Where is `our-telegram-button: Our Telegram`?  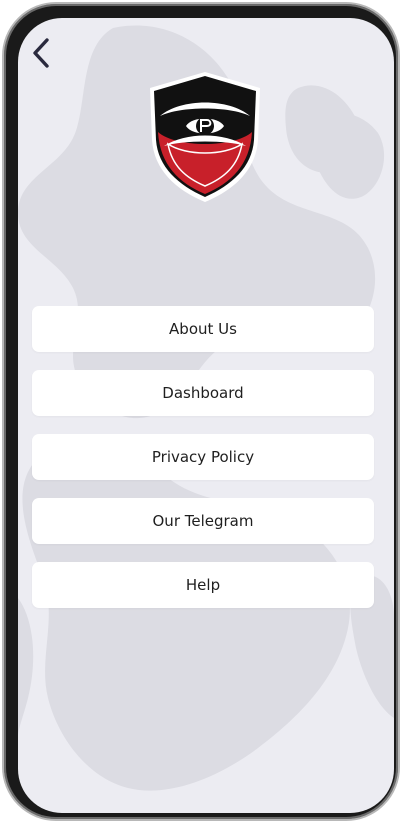 our-telegram-button: Our Telegram is located at coordinates (203, 521).